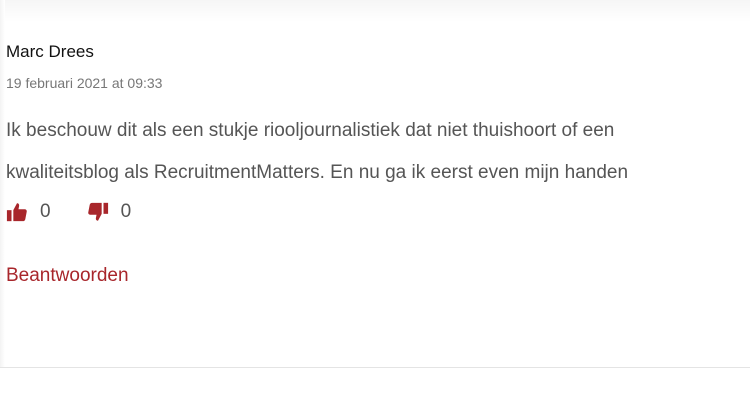 Image resolution: width=750 pixels, height=400 pixels. Describe the element at coordinates (45, 211) in the screenshot. I see `like-count: 0` at that location.